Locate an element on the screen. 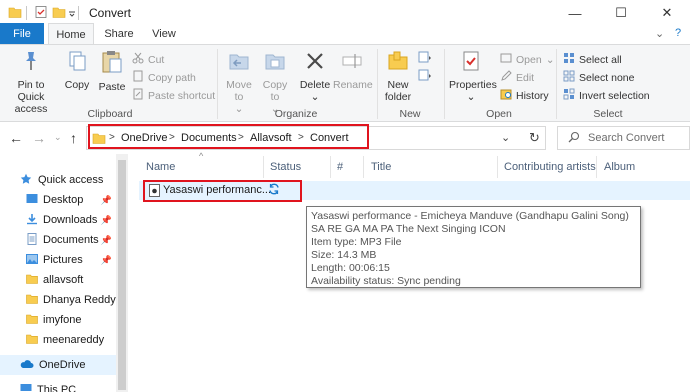  back-arrow-icon: ← is located at coordinates (16, 138).